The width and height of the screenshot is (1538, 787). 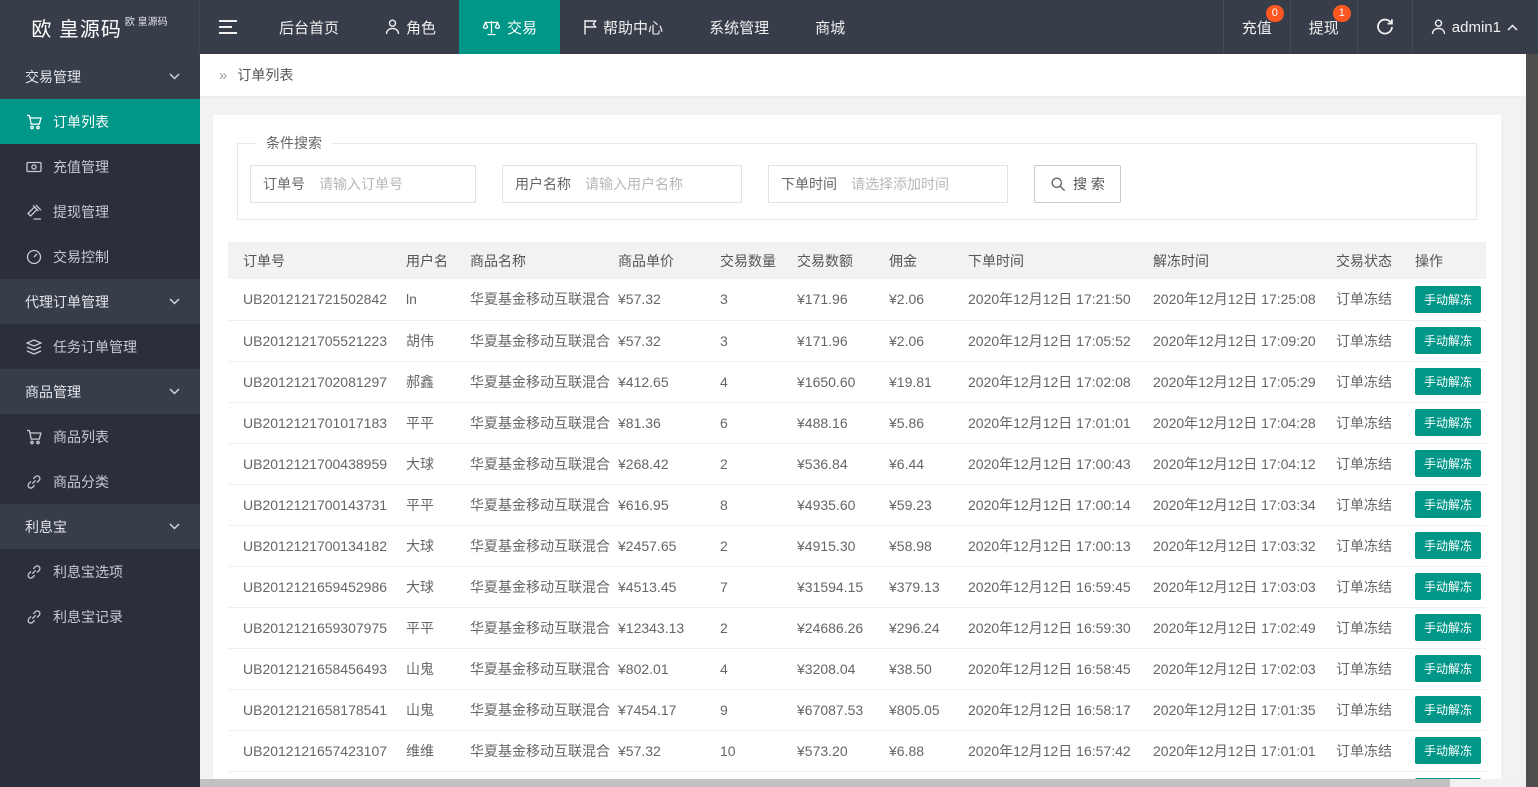 What do you see at coordinates (758, 587) in the screenshot?
I see `cell-quantity: 7` at bounding box center [758, 587].